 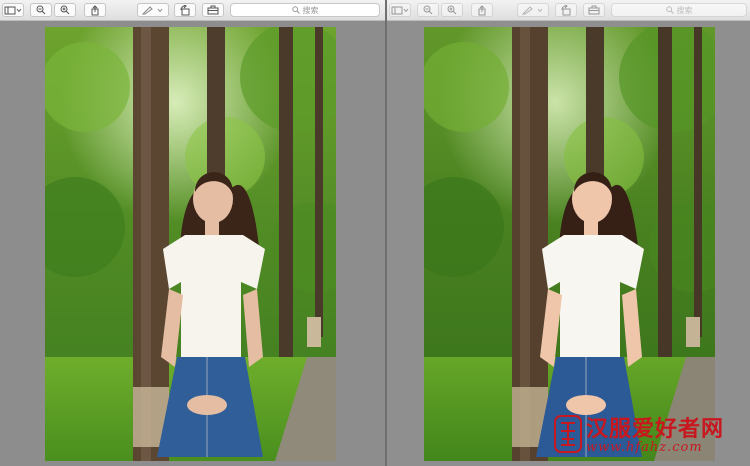 I want to click on seal-logo-icon, so click(x=568, y=434).